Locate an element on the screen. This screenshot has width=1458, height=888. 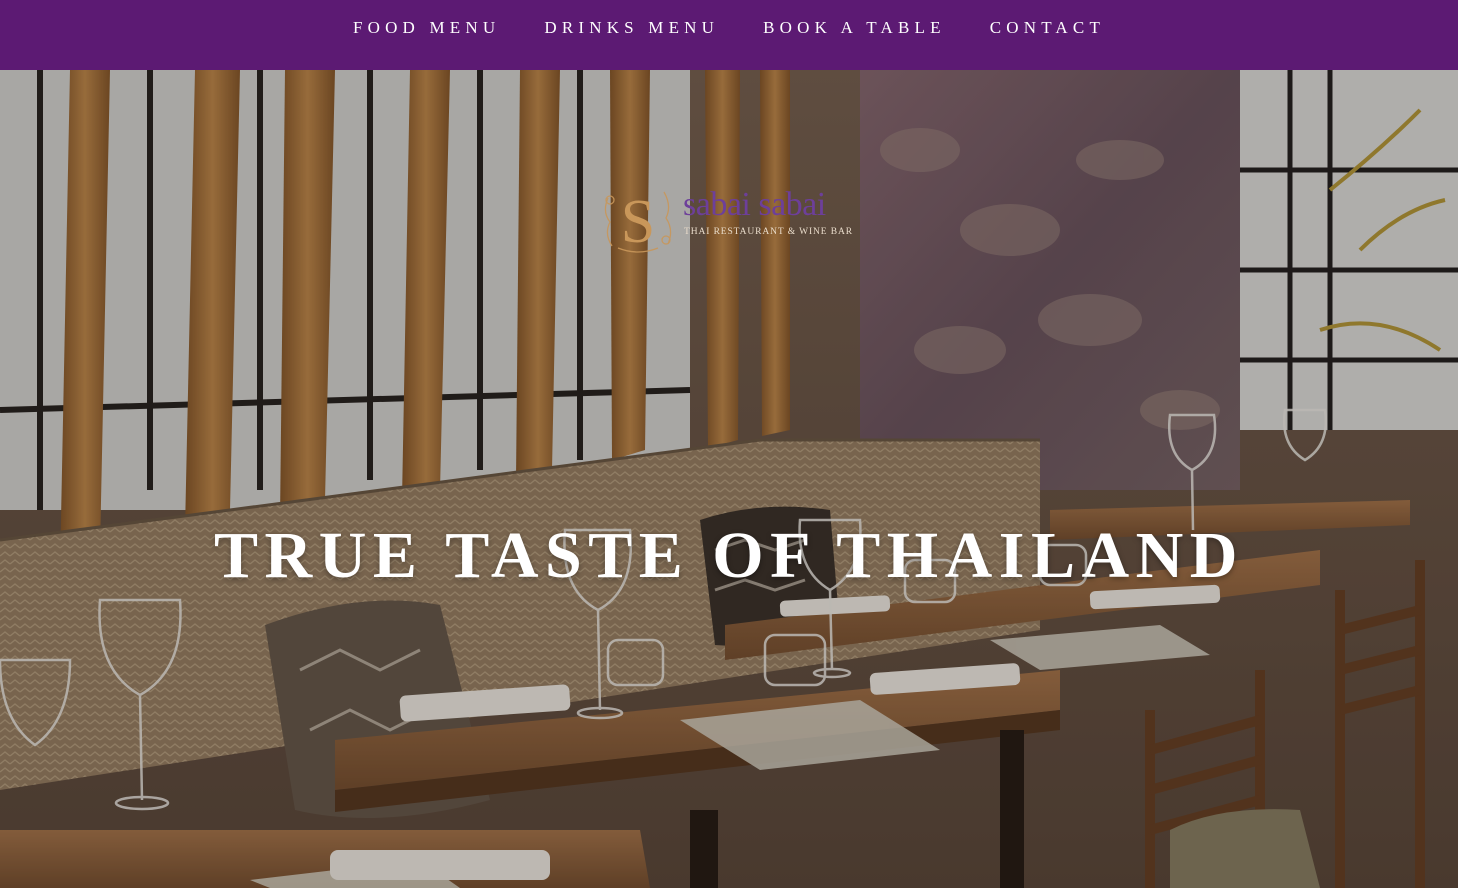
brand-name: sabai sabai is located at coordinates (754, 204).